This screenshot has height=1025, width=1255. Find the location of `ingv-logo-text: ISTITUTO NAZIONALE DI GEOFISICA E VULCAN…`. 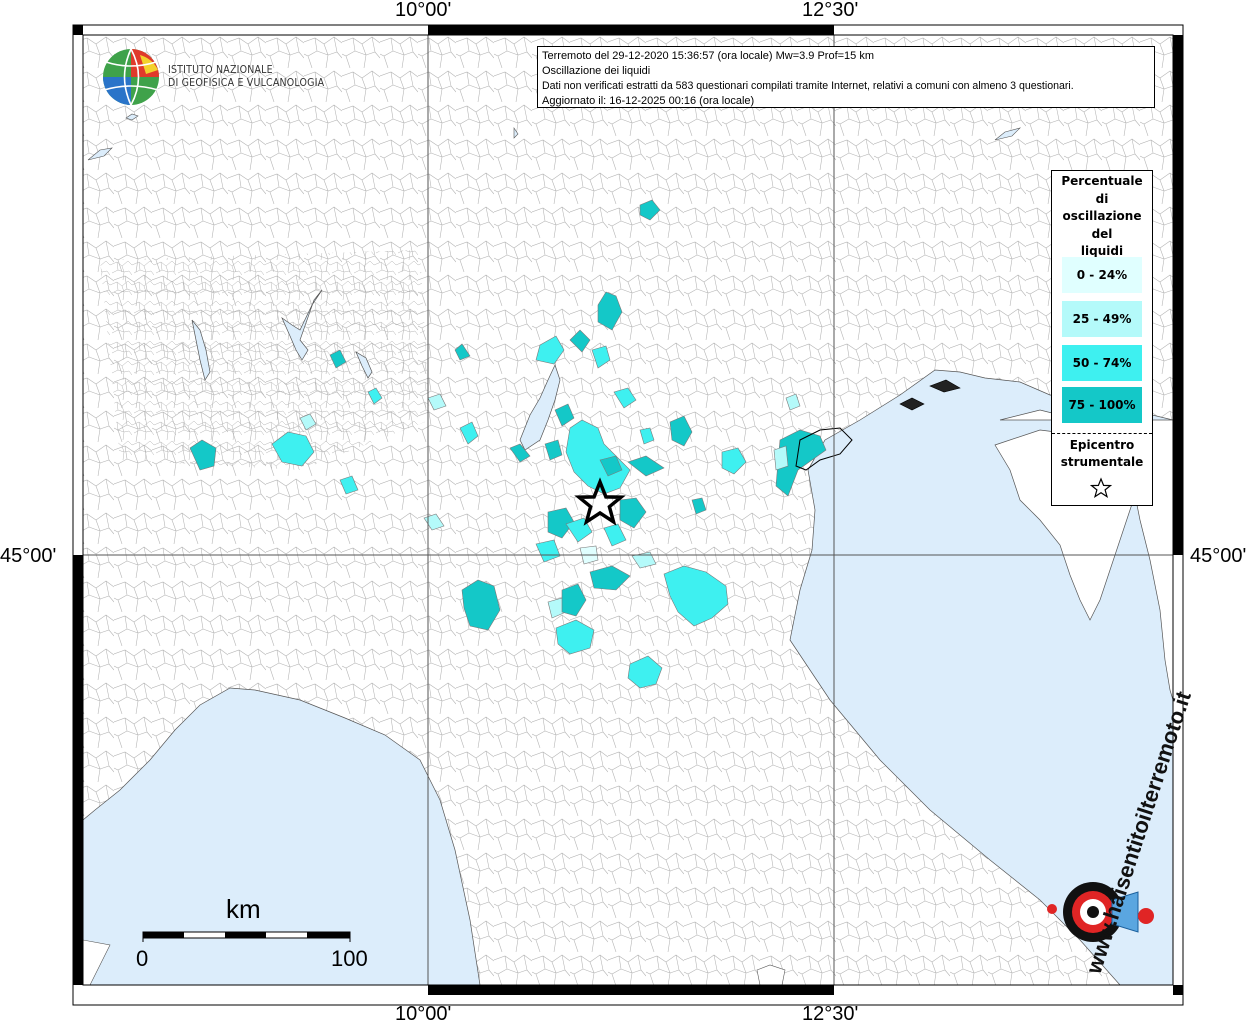

ingv-logo-text: ISTITUTO NAZIONALE DI GEOFISICA E VULCAN… is located at coordinates (246, 77).